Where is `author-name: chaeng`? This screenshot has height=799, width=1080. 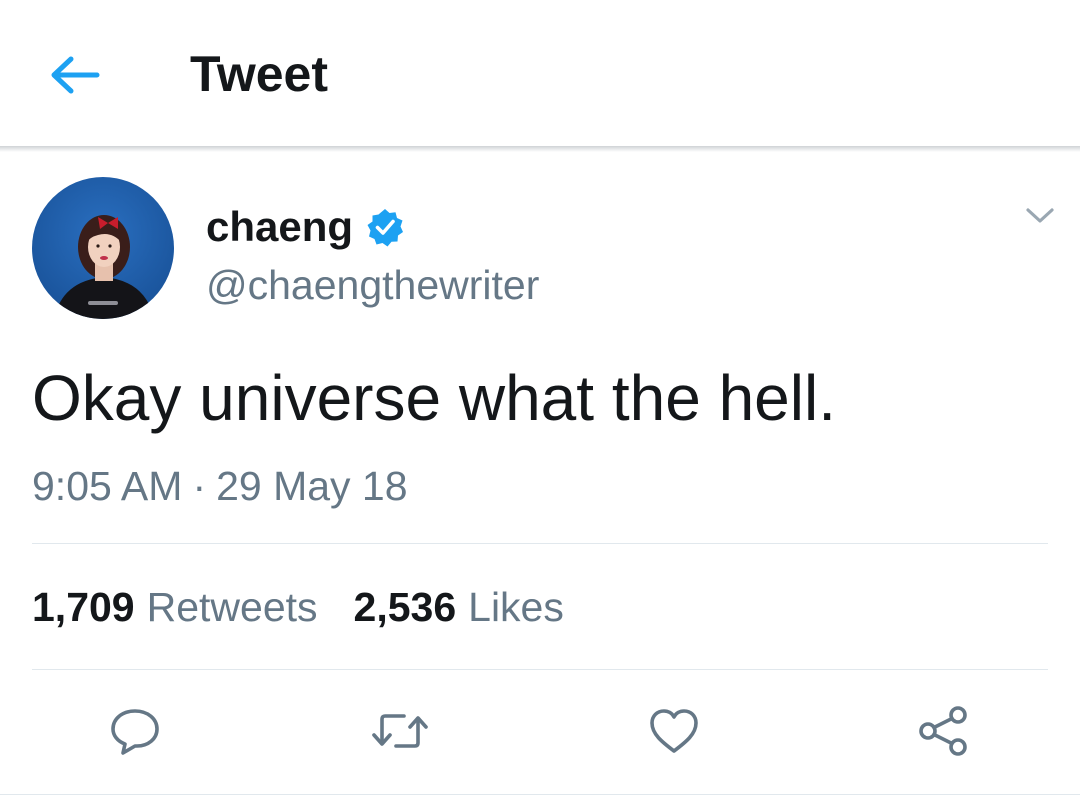 author-name: chaeng is located at coordinates (279, 227).